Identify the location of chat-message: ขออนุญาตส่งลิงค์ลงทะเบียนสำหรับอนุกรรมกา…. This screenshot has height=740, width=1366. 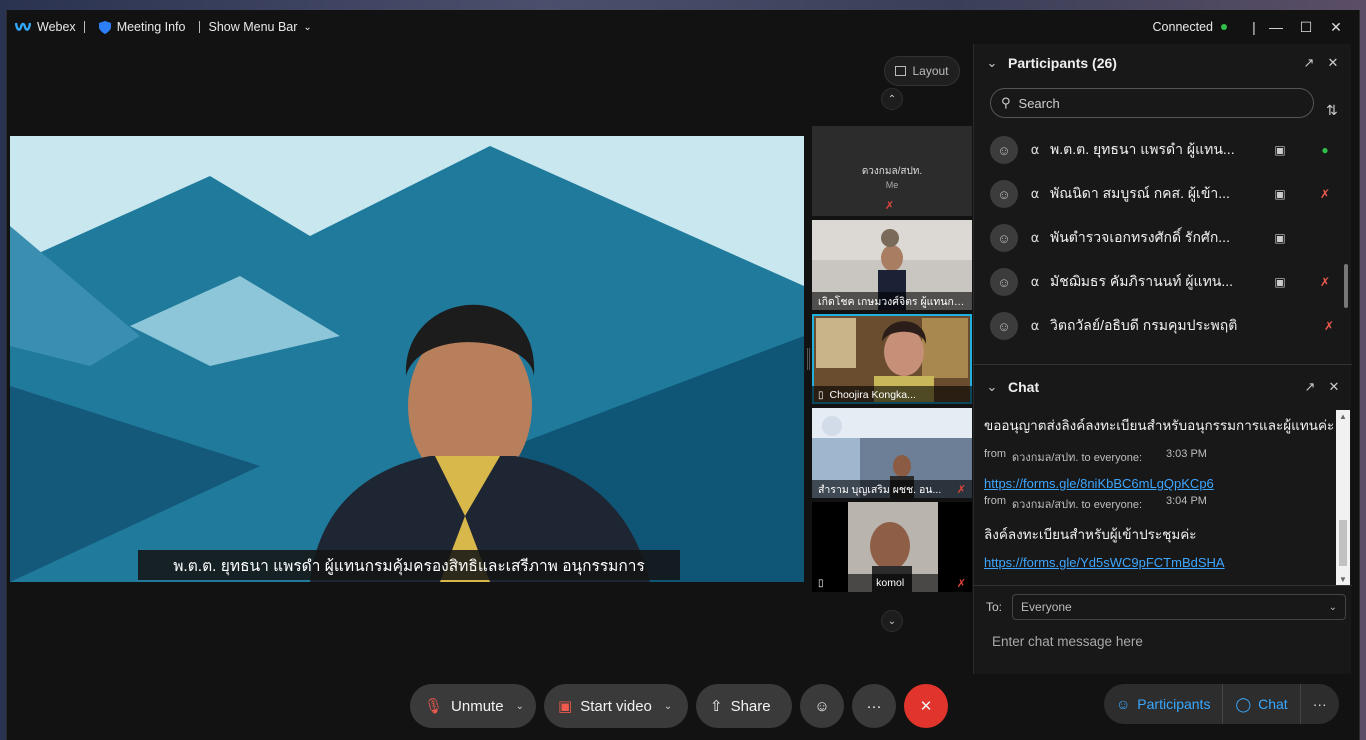
(1159, 425).